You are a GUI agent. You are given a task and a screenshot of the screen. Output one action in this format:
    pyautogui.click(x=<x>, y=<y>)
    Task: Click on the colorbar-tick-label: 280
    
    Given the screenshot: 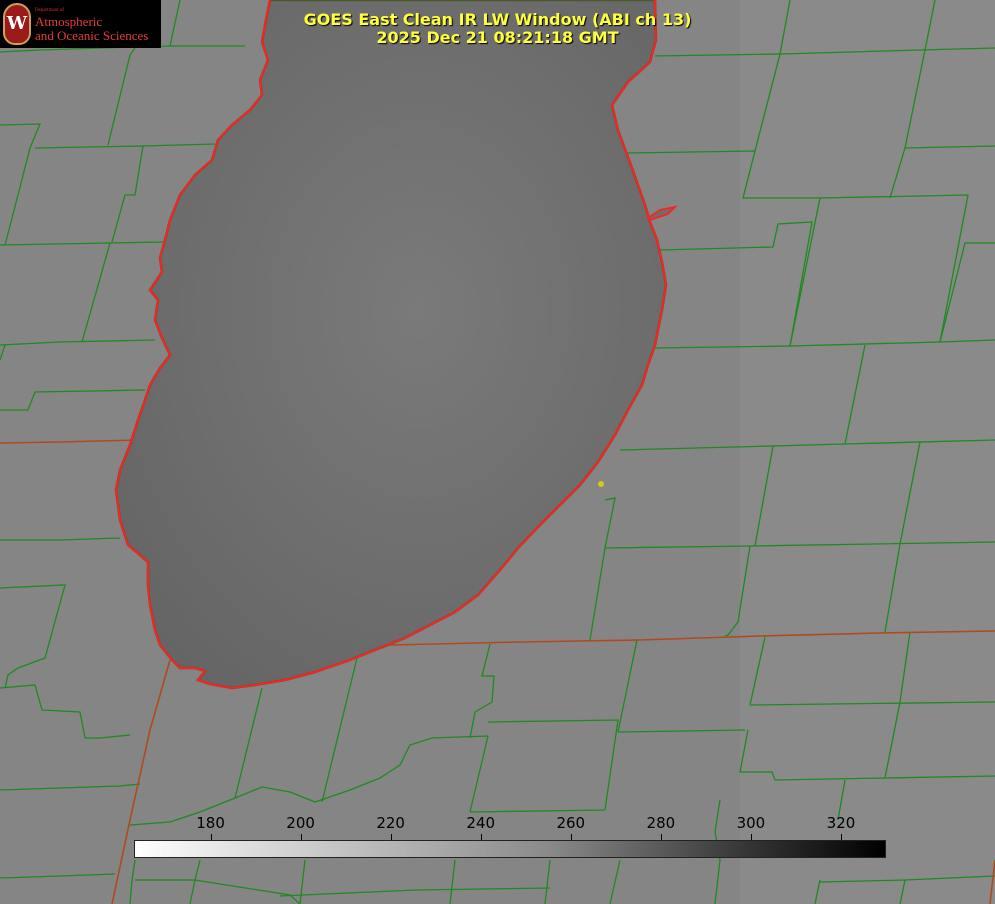 What is the action you would take?
    pyautogui.click(x=661, y=823)
    